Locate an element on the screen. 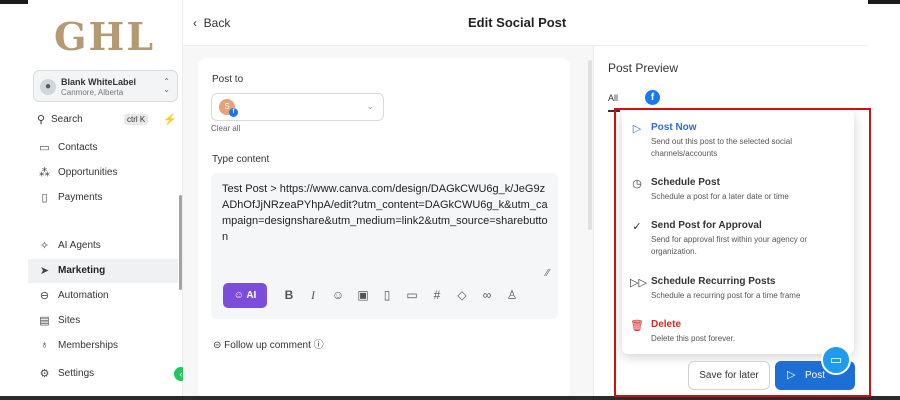  image-icon: ▣ is located at coordinates (363, 295).